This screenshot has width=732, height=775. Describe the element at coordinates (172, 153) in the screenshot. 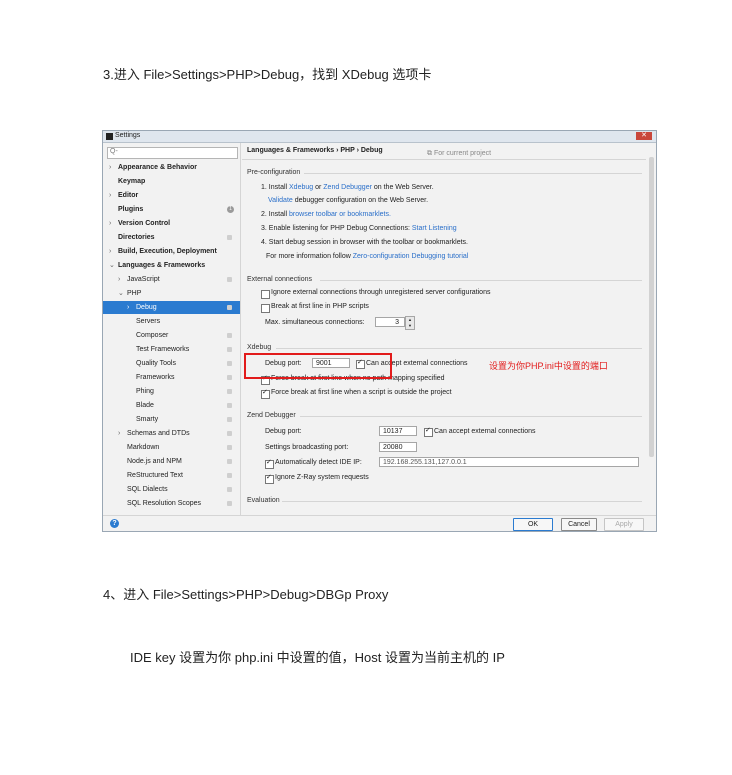

I see `search-input: Q-` at that location.